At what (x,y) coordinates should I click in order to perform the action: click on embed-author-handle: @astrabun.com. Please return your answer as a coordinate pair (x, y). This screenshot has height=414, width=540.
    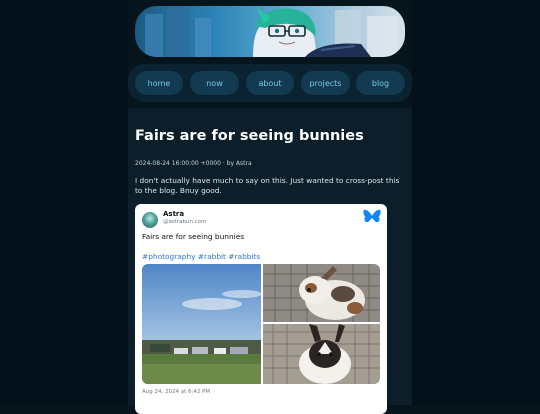
    Looking at the image, I should click on (184, 222).